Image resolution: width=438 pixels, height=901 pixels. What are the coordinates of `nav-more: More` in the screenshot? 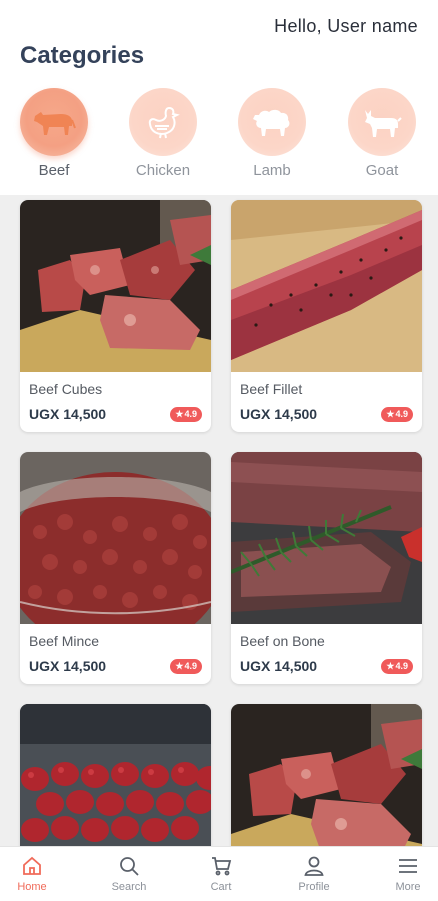 It's located at (405, 874).